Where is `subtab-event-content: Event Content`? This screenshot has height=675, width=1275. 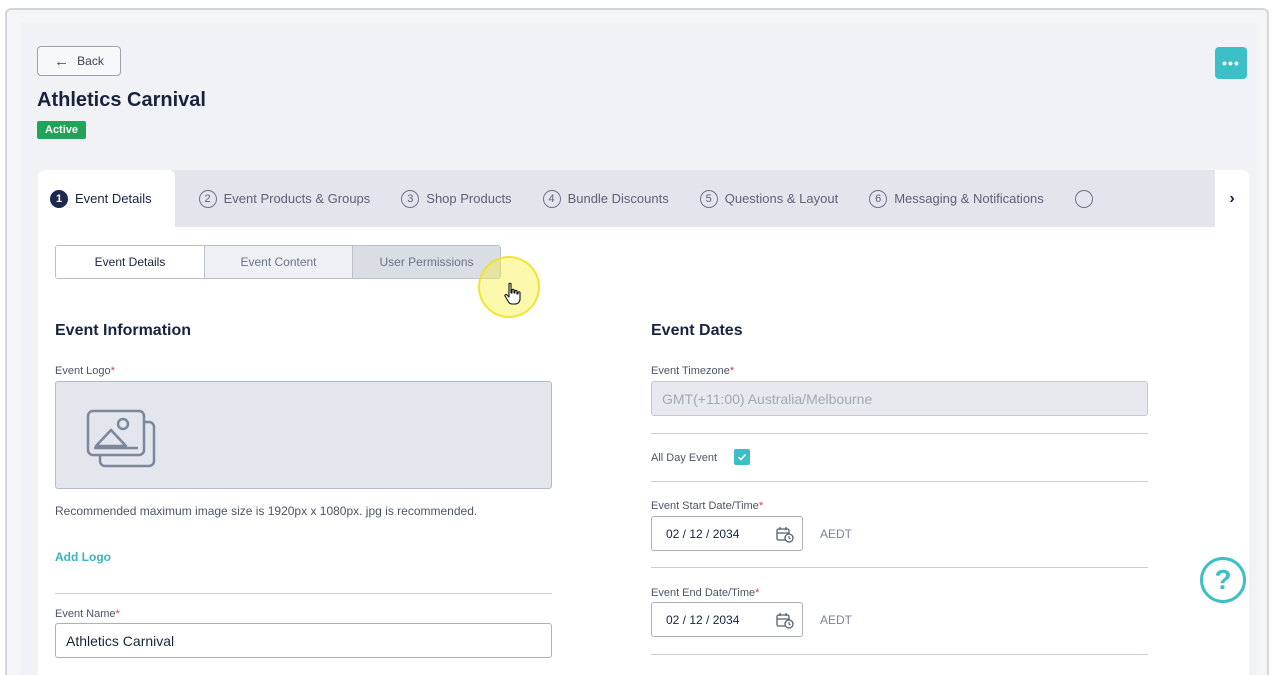 subtab-event-content: Event Content is located at coordinates (278, 262).